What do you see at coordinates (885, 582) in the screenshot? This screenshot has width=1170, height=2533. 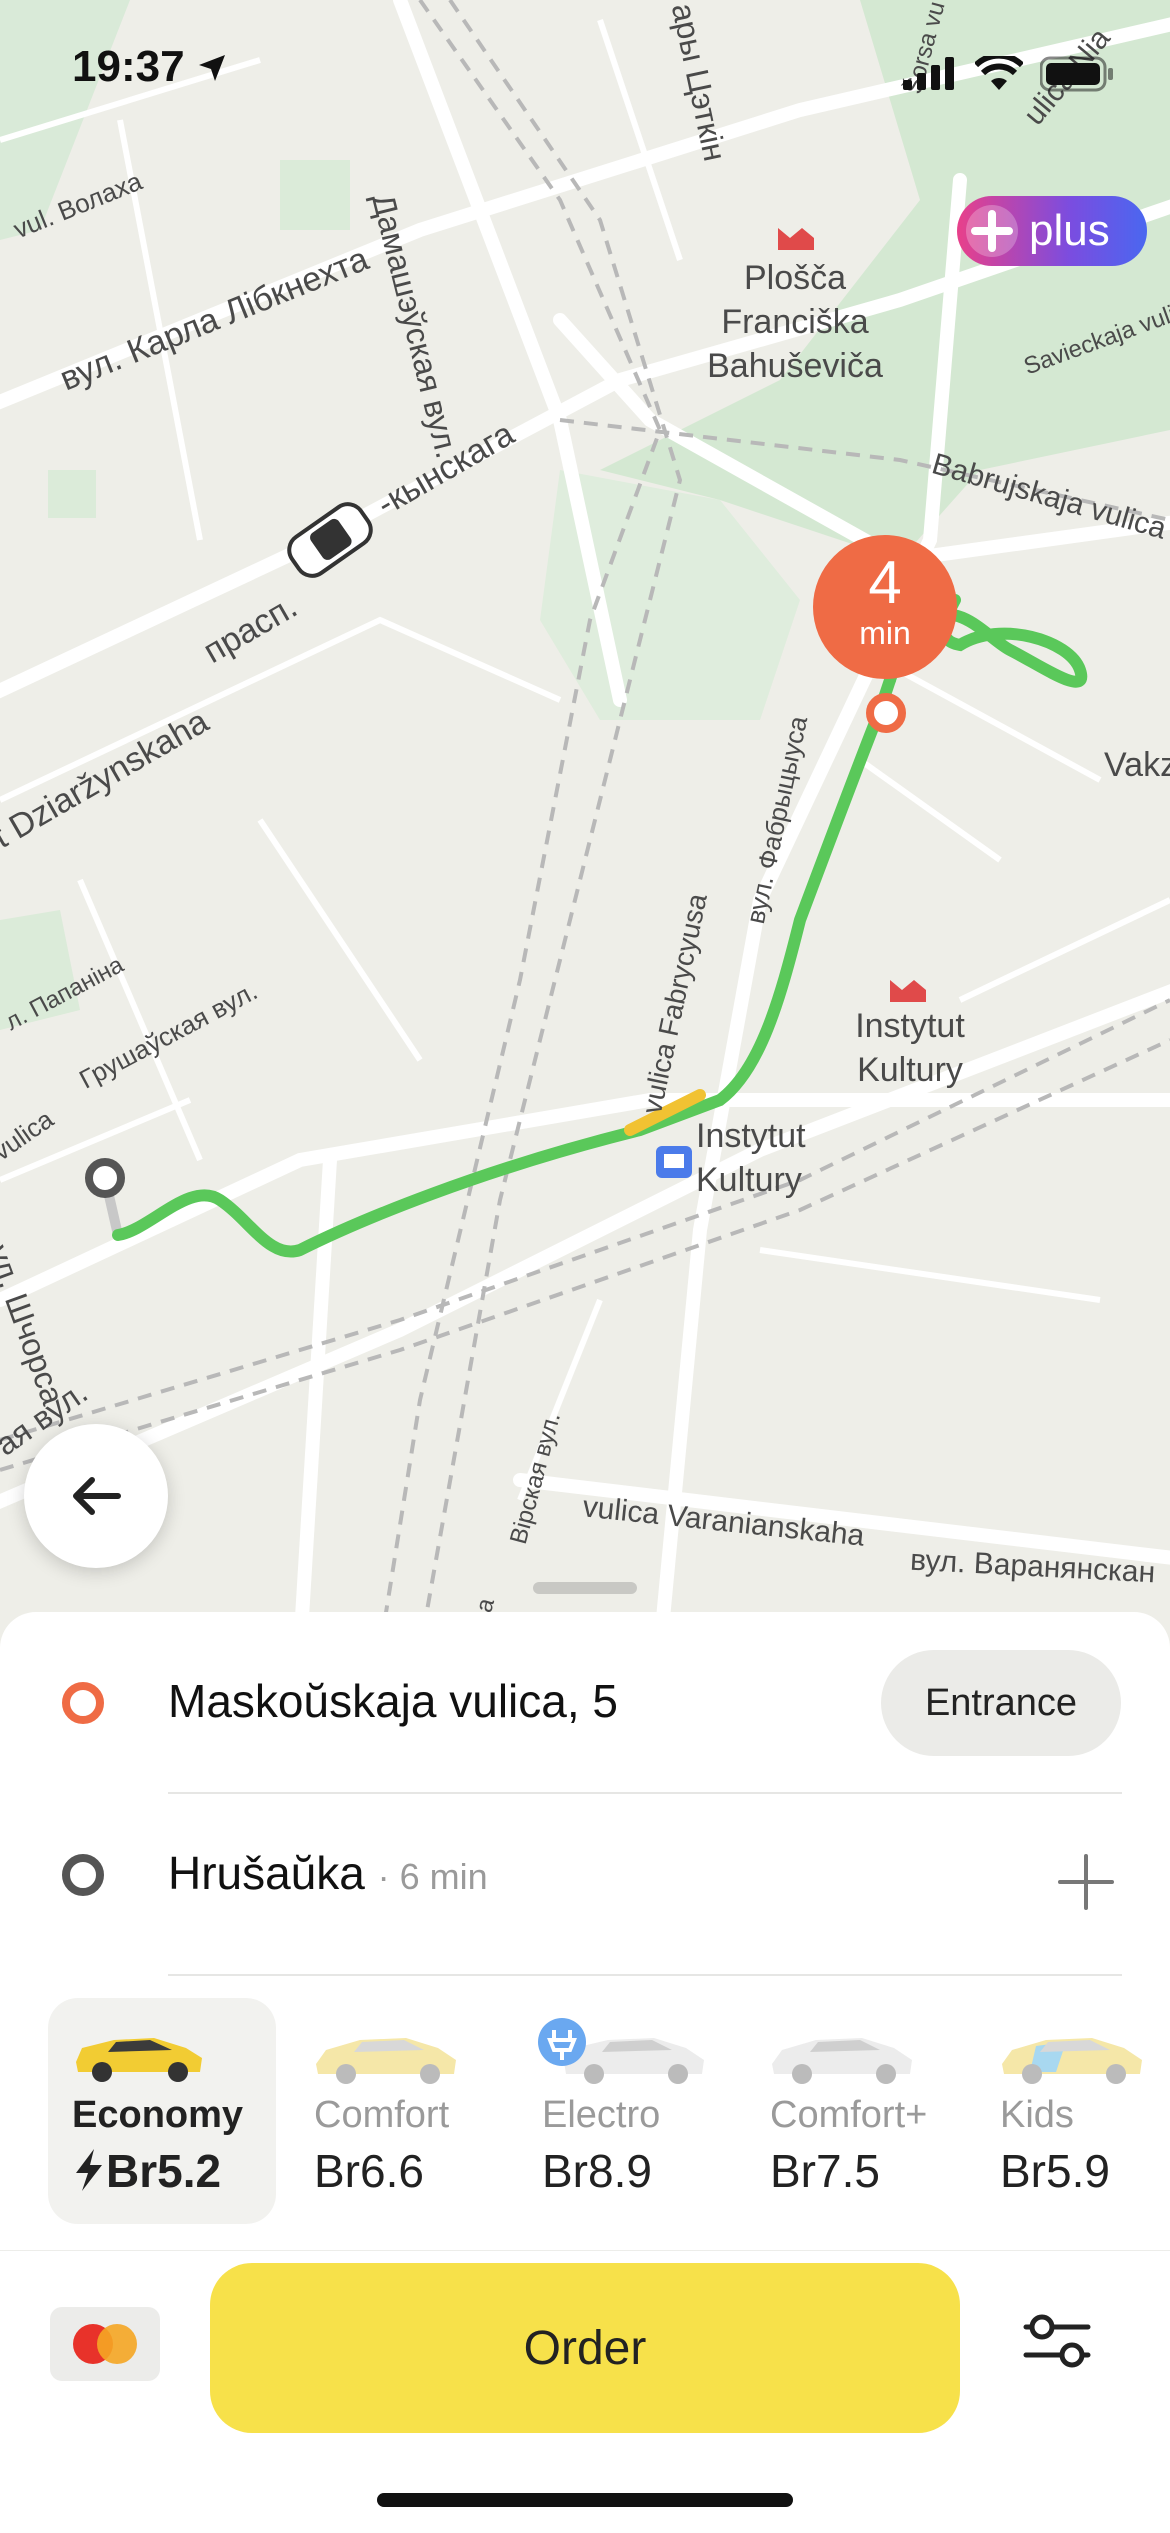 I see `eta-value: 4` at bounding box center [885, 582].